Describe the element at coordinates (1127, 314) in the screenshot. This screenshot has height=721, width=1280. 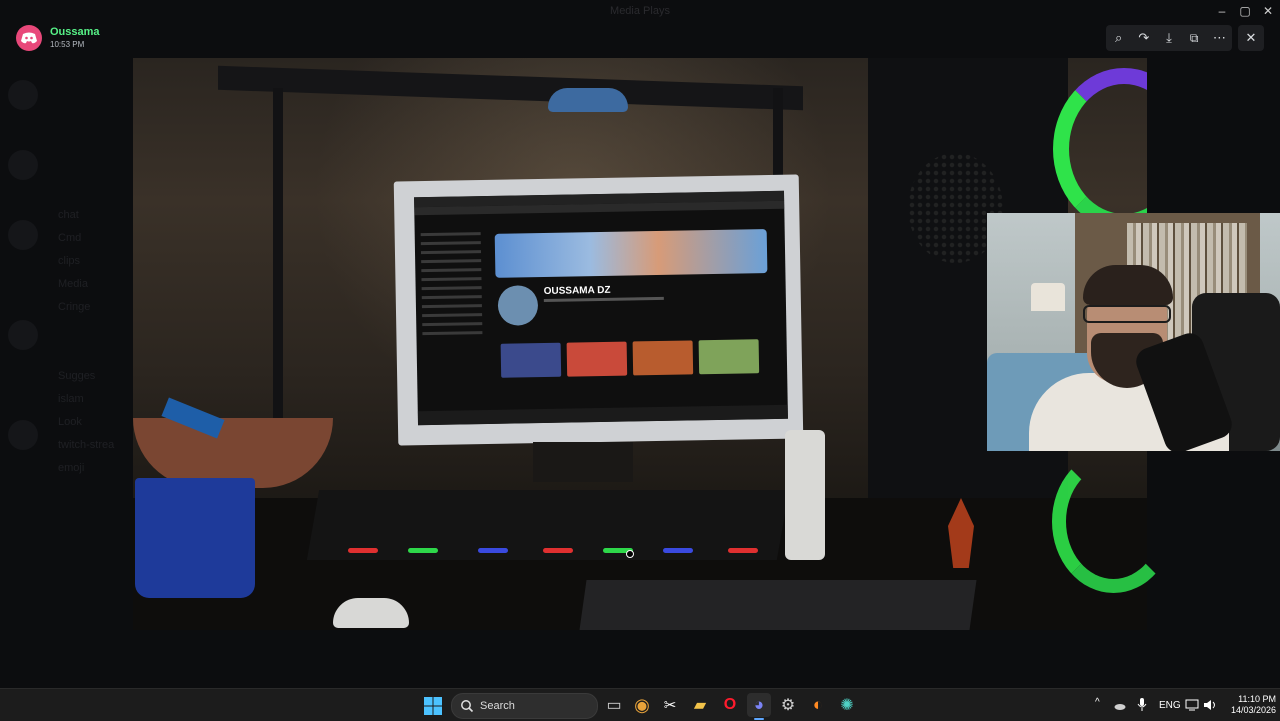
I see `glasses` at that location.